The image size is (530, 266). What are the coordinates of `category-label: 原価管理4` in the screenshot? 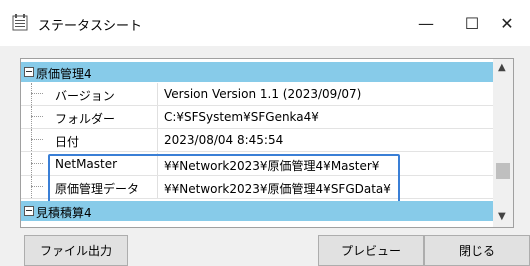 It's located at (64, 74).